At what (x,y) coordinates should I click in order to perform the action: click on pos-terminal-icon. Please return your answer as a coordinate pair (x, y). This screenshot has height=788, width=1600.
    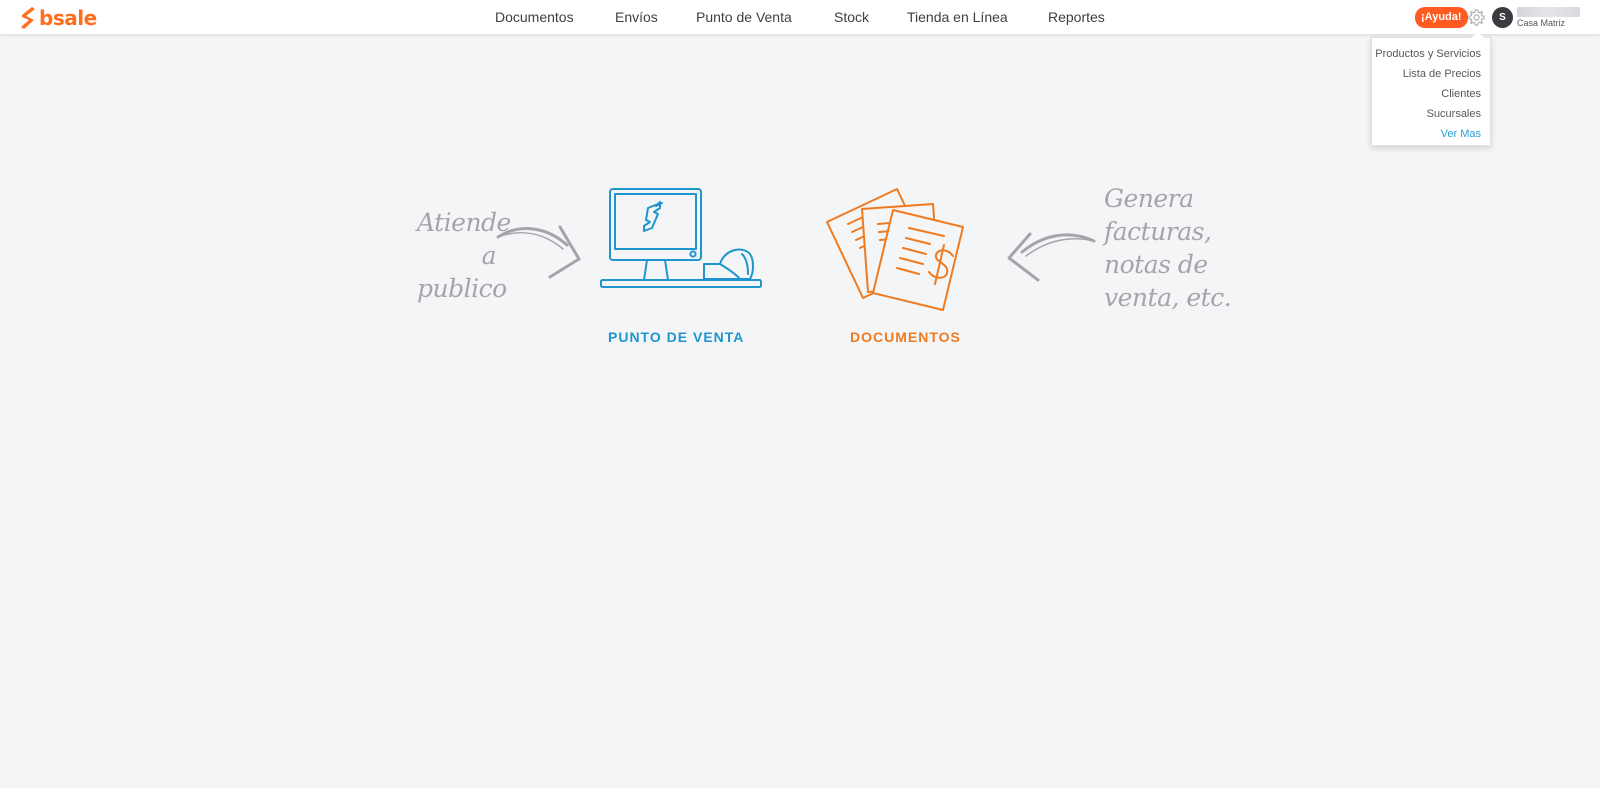
    Looking at the image, I should click on (681, 243).